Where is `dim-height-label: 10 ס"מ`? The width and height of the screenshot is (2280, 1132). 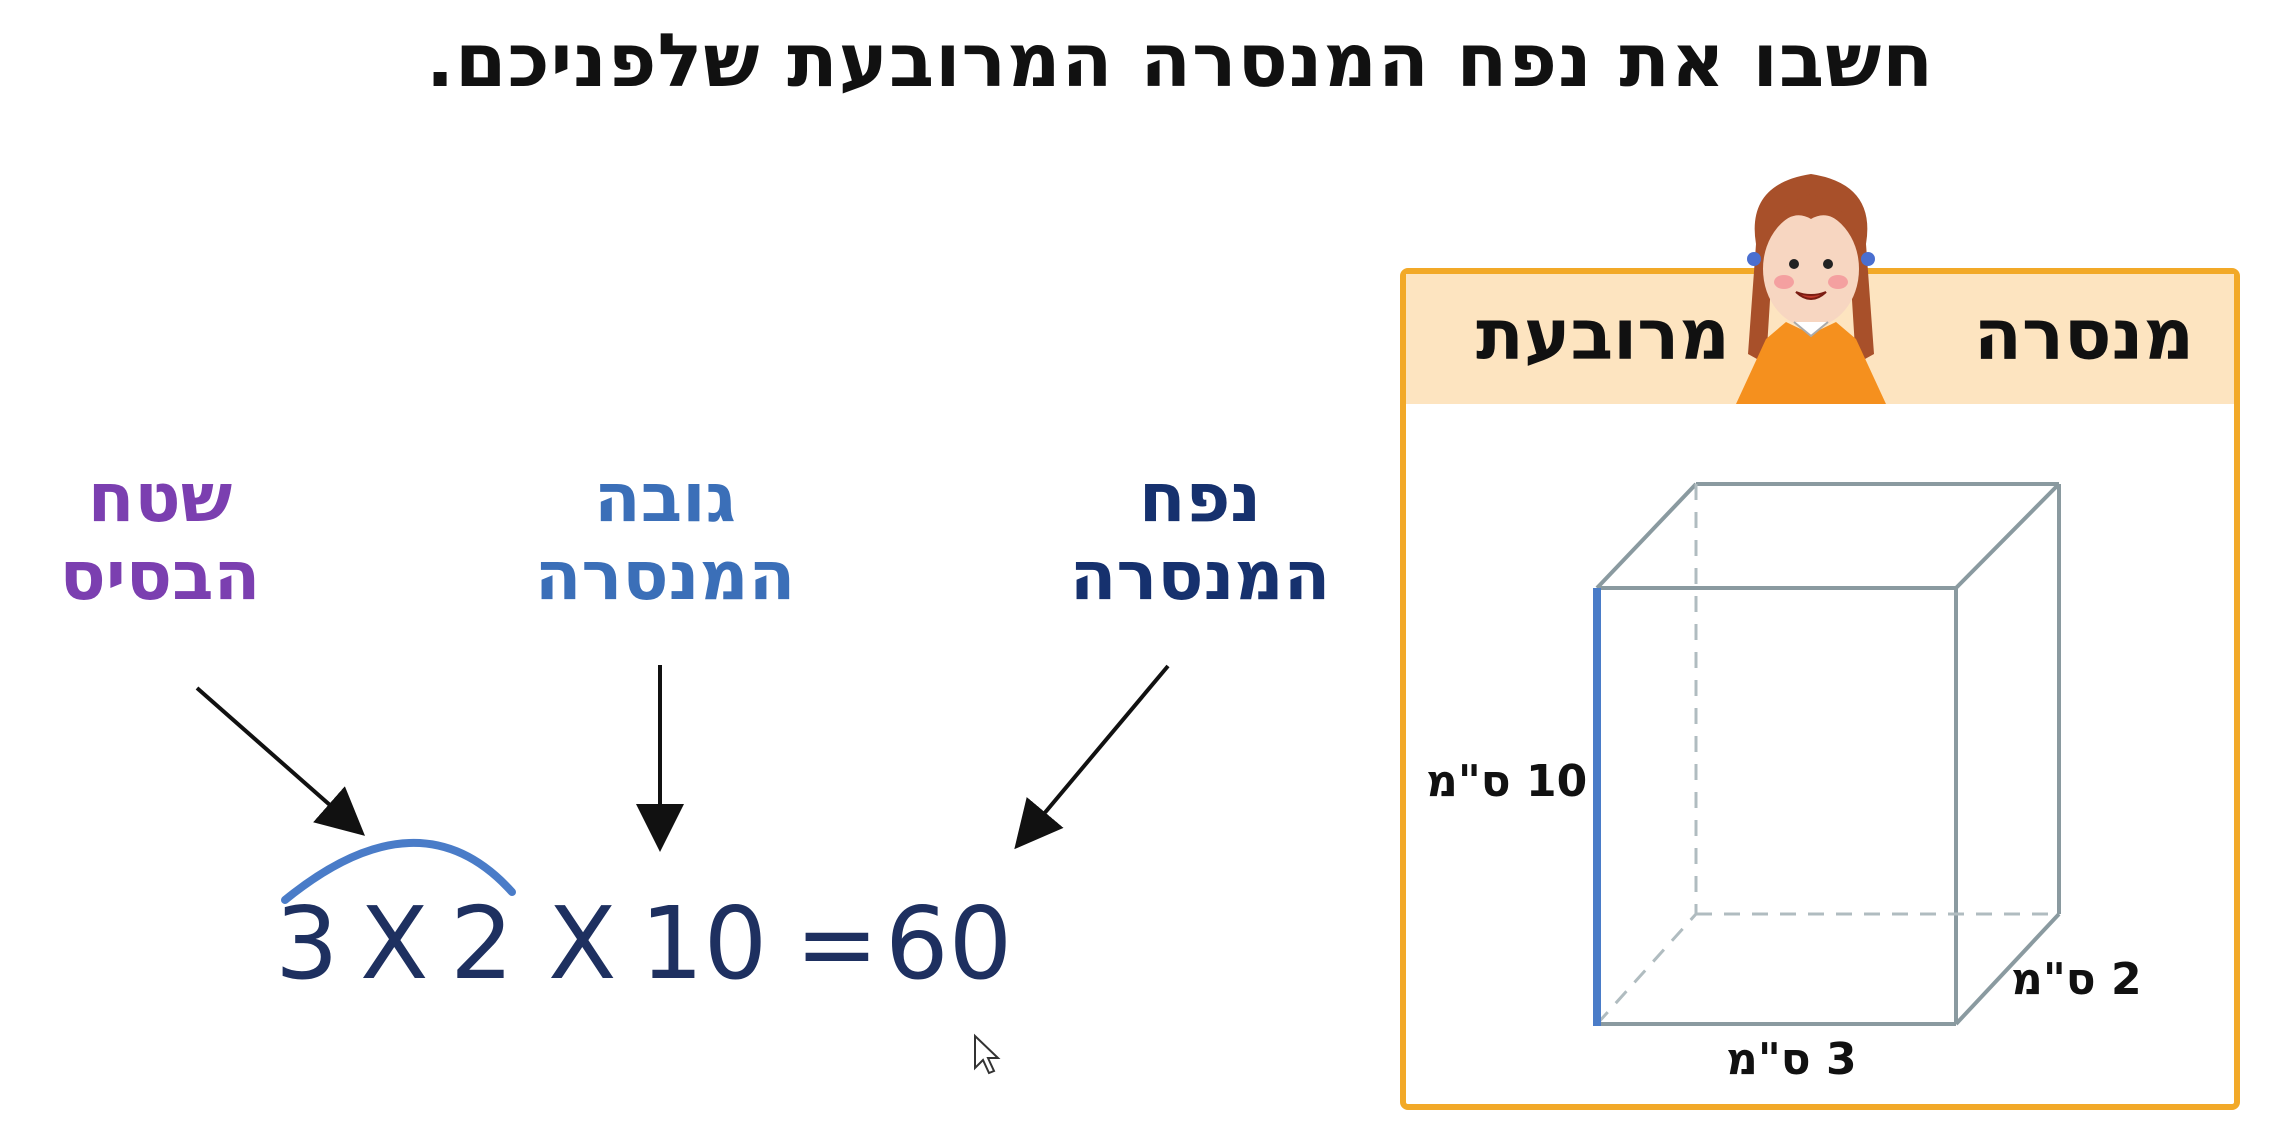
dim-height-label: 10 ס"מ is located at coordinates (1507, 781).